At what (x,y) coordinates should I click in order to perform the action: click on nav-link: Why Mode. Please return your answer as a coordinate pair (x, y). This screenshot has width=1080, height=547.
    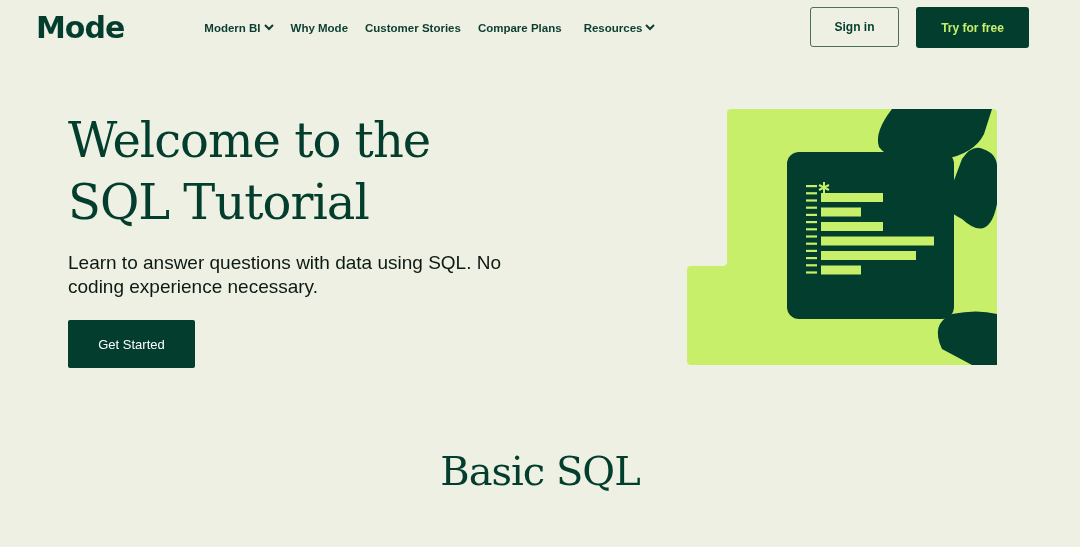
    Looking at the image, I should click on (319, 27).